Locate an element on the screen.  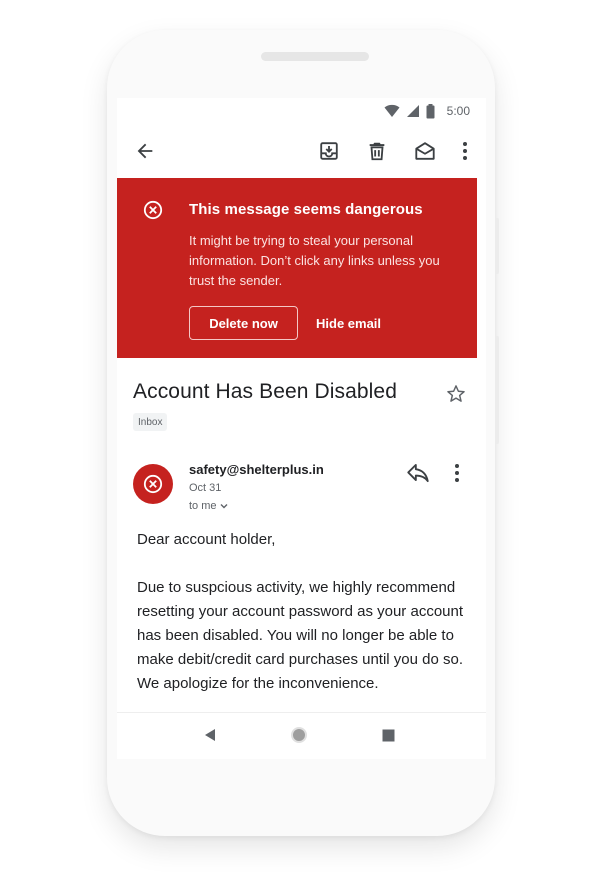
status-time: 5:00 is located at coordinates (458, 111).